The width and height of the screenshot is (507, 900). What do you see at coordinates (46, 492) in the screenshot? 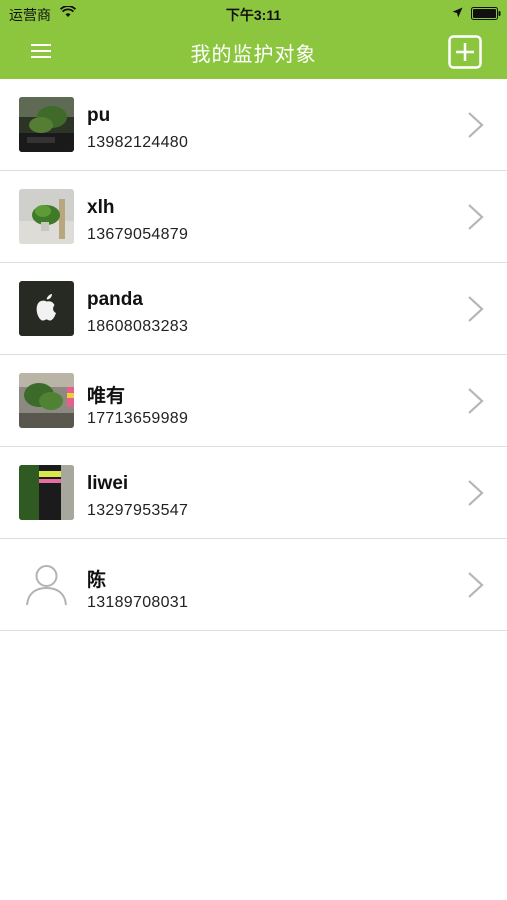
I see `contact-avatar-bottle-photo` at bounding box center [46, 492].